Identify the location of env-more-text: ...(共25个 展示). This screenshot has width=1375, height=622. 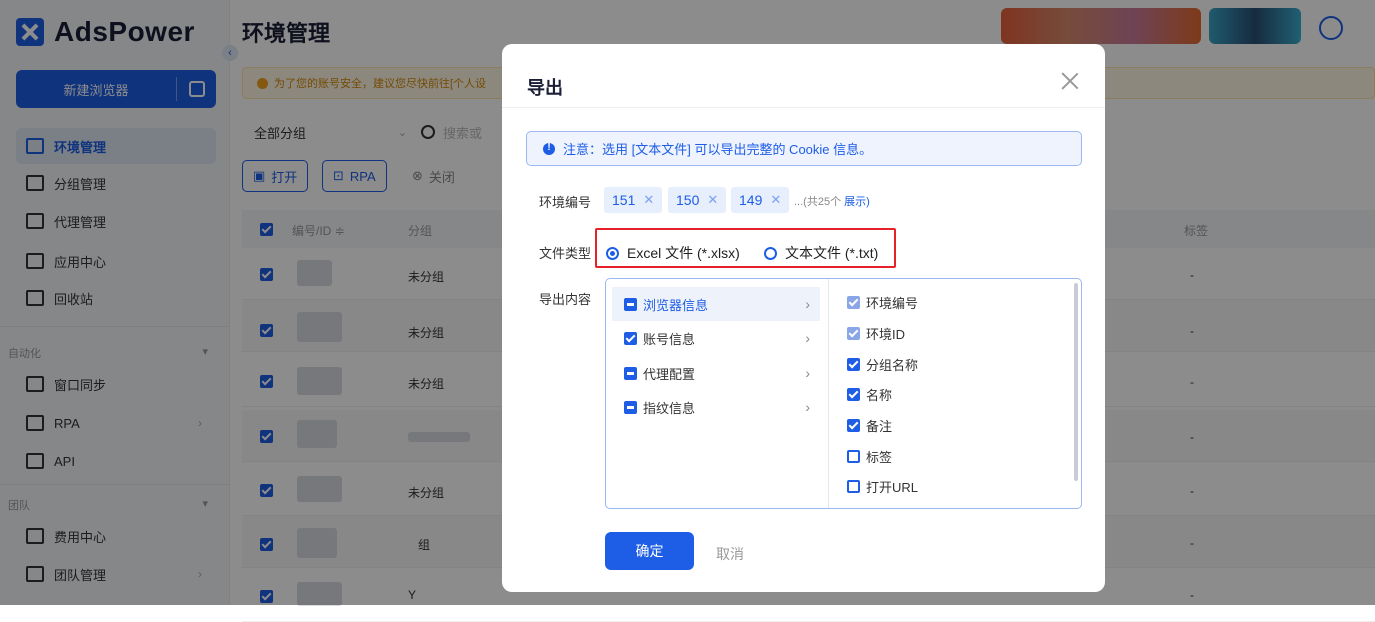
(832, 201).